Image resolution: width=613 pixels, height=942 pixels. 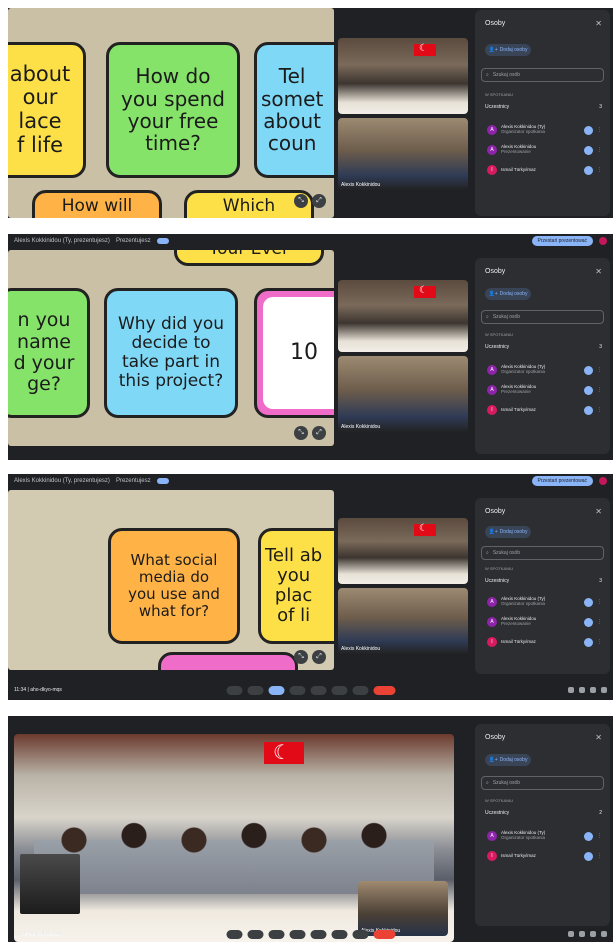 I want to click on meeting-code: aho-dkyo-mqs, so click(x=46, y=934).